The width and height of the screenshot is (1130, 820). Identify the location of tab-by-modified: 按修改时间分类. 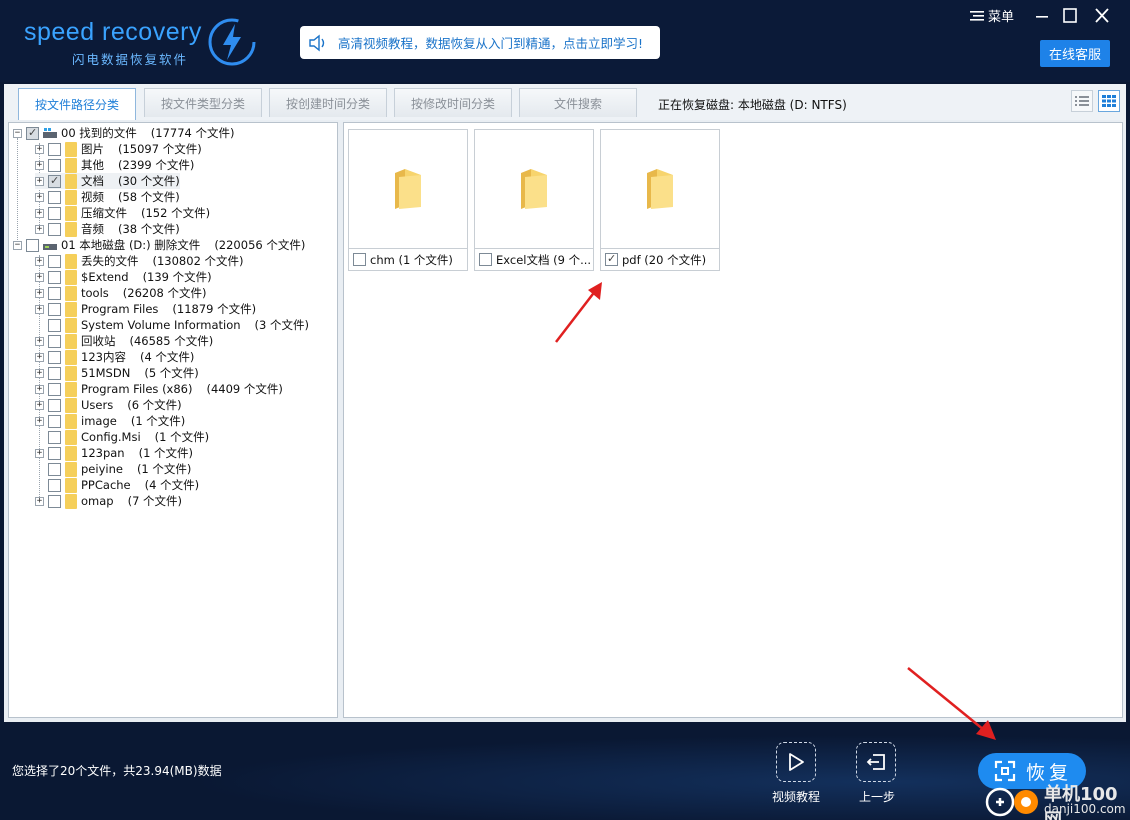
(453, 102).